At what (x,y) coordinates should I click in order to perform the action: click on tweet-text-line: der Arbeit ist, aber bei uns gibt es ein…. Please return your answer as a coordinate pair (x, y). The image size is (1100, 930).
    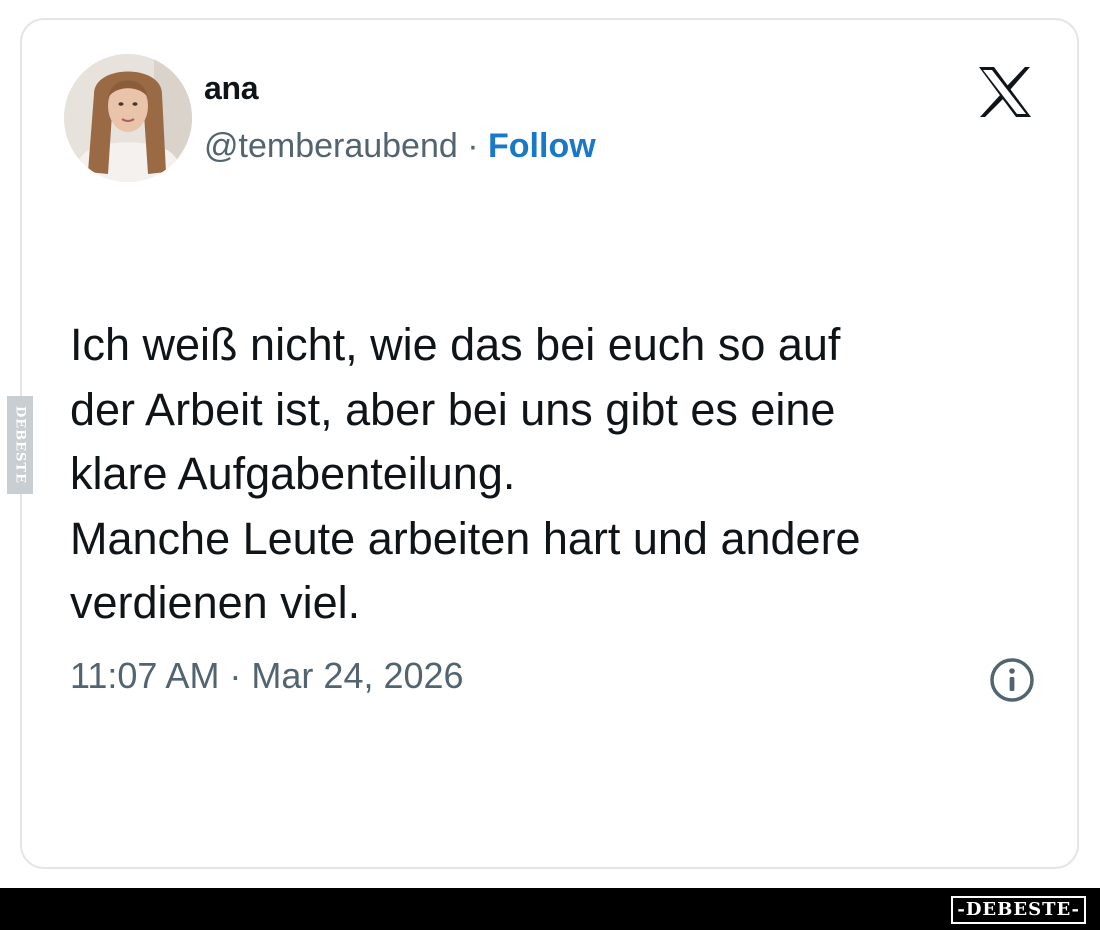
    Looking at the image, I should click on (453, 409).